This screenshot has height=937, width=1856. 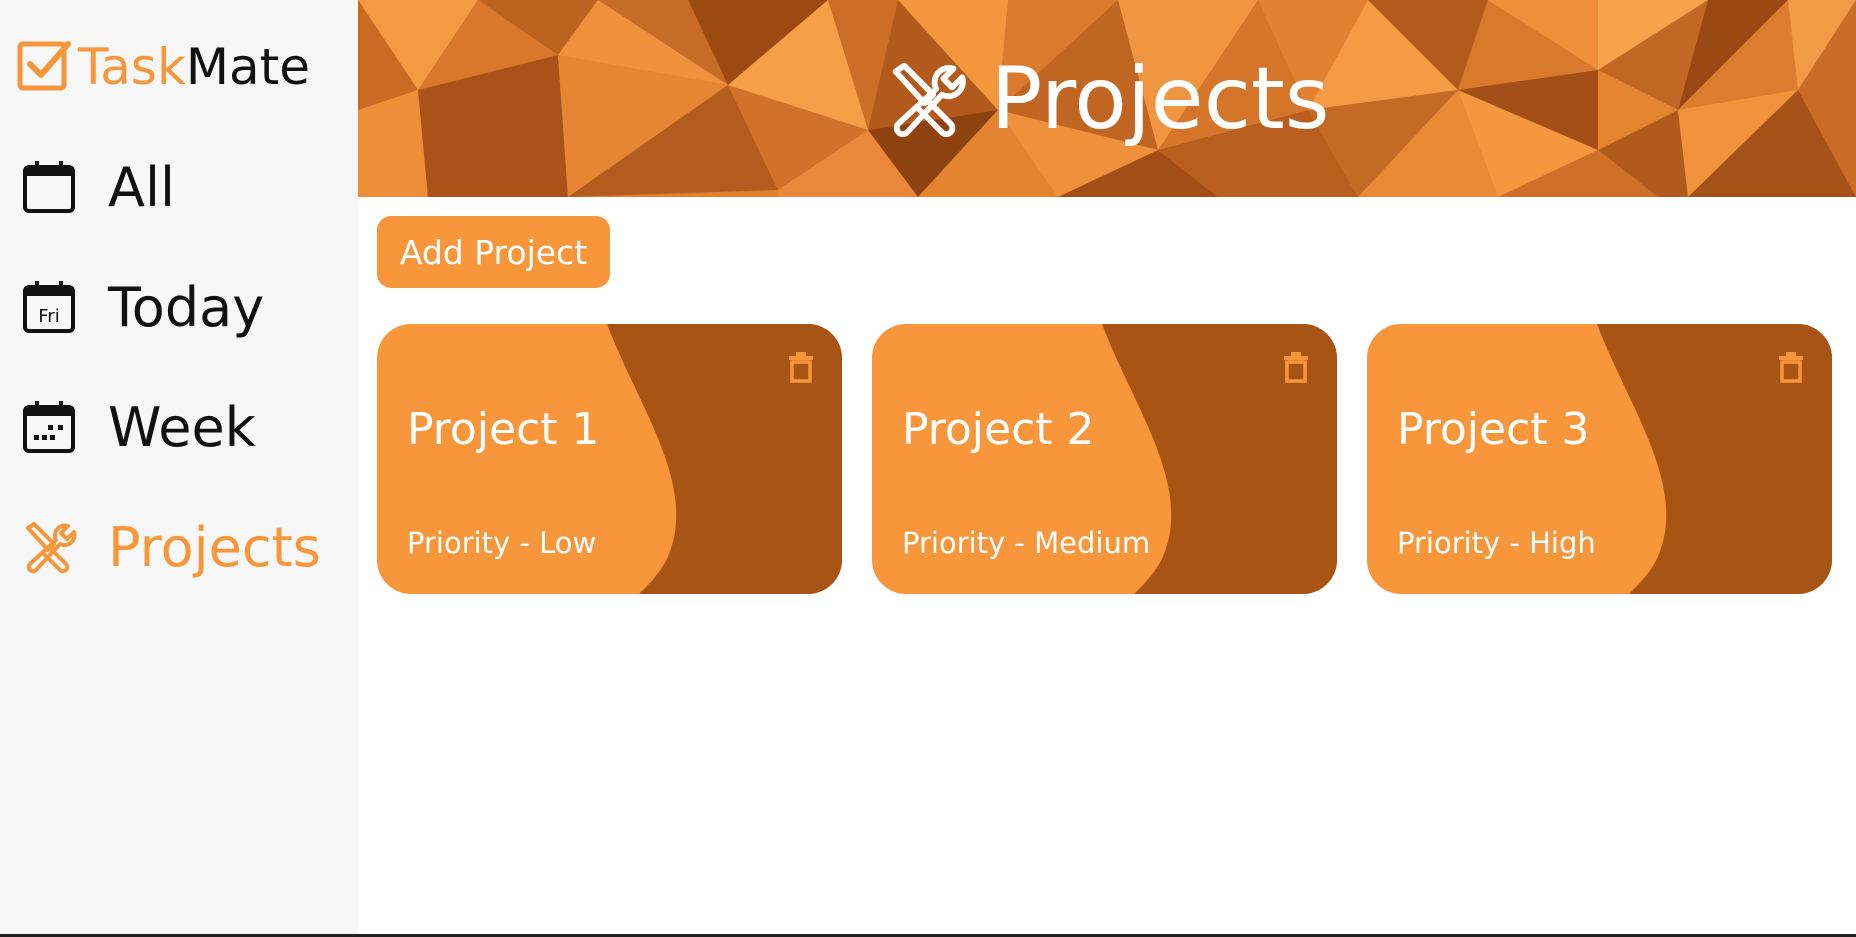 What do you see at coordinates (182, 427) in the screenshot?
I see `sidebar-item-label: Week` at bounding box center [182, 427].